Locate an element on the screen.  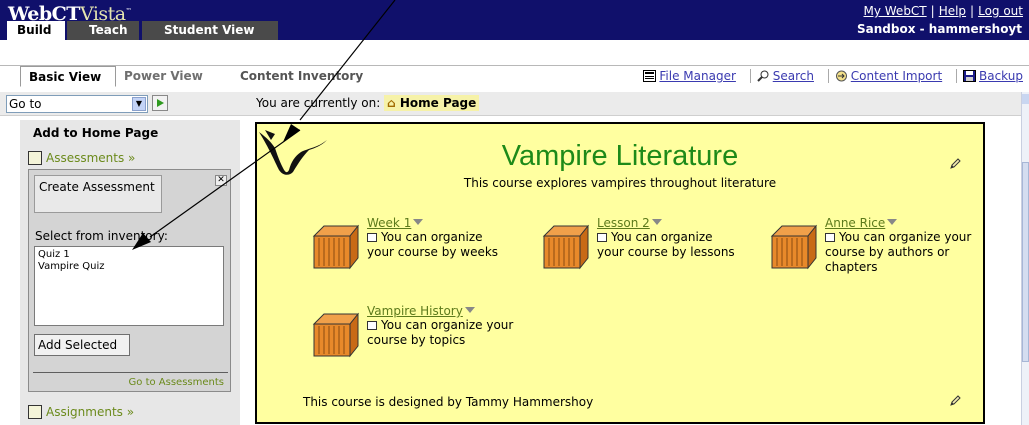
course-name: Sandbox - hammershoyt is located at coordinates (939, 29).